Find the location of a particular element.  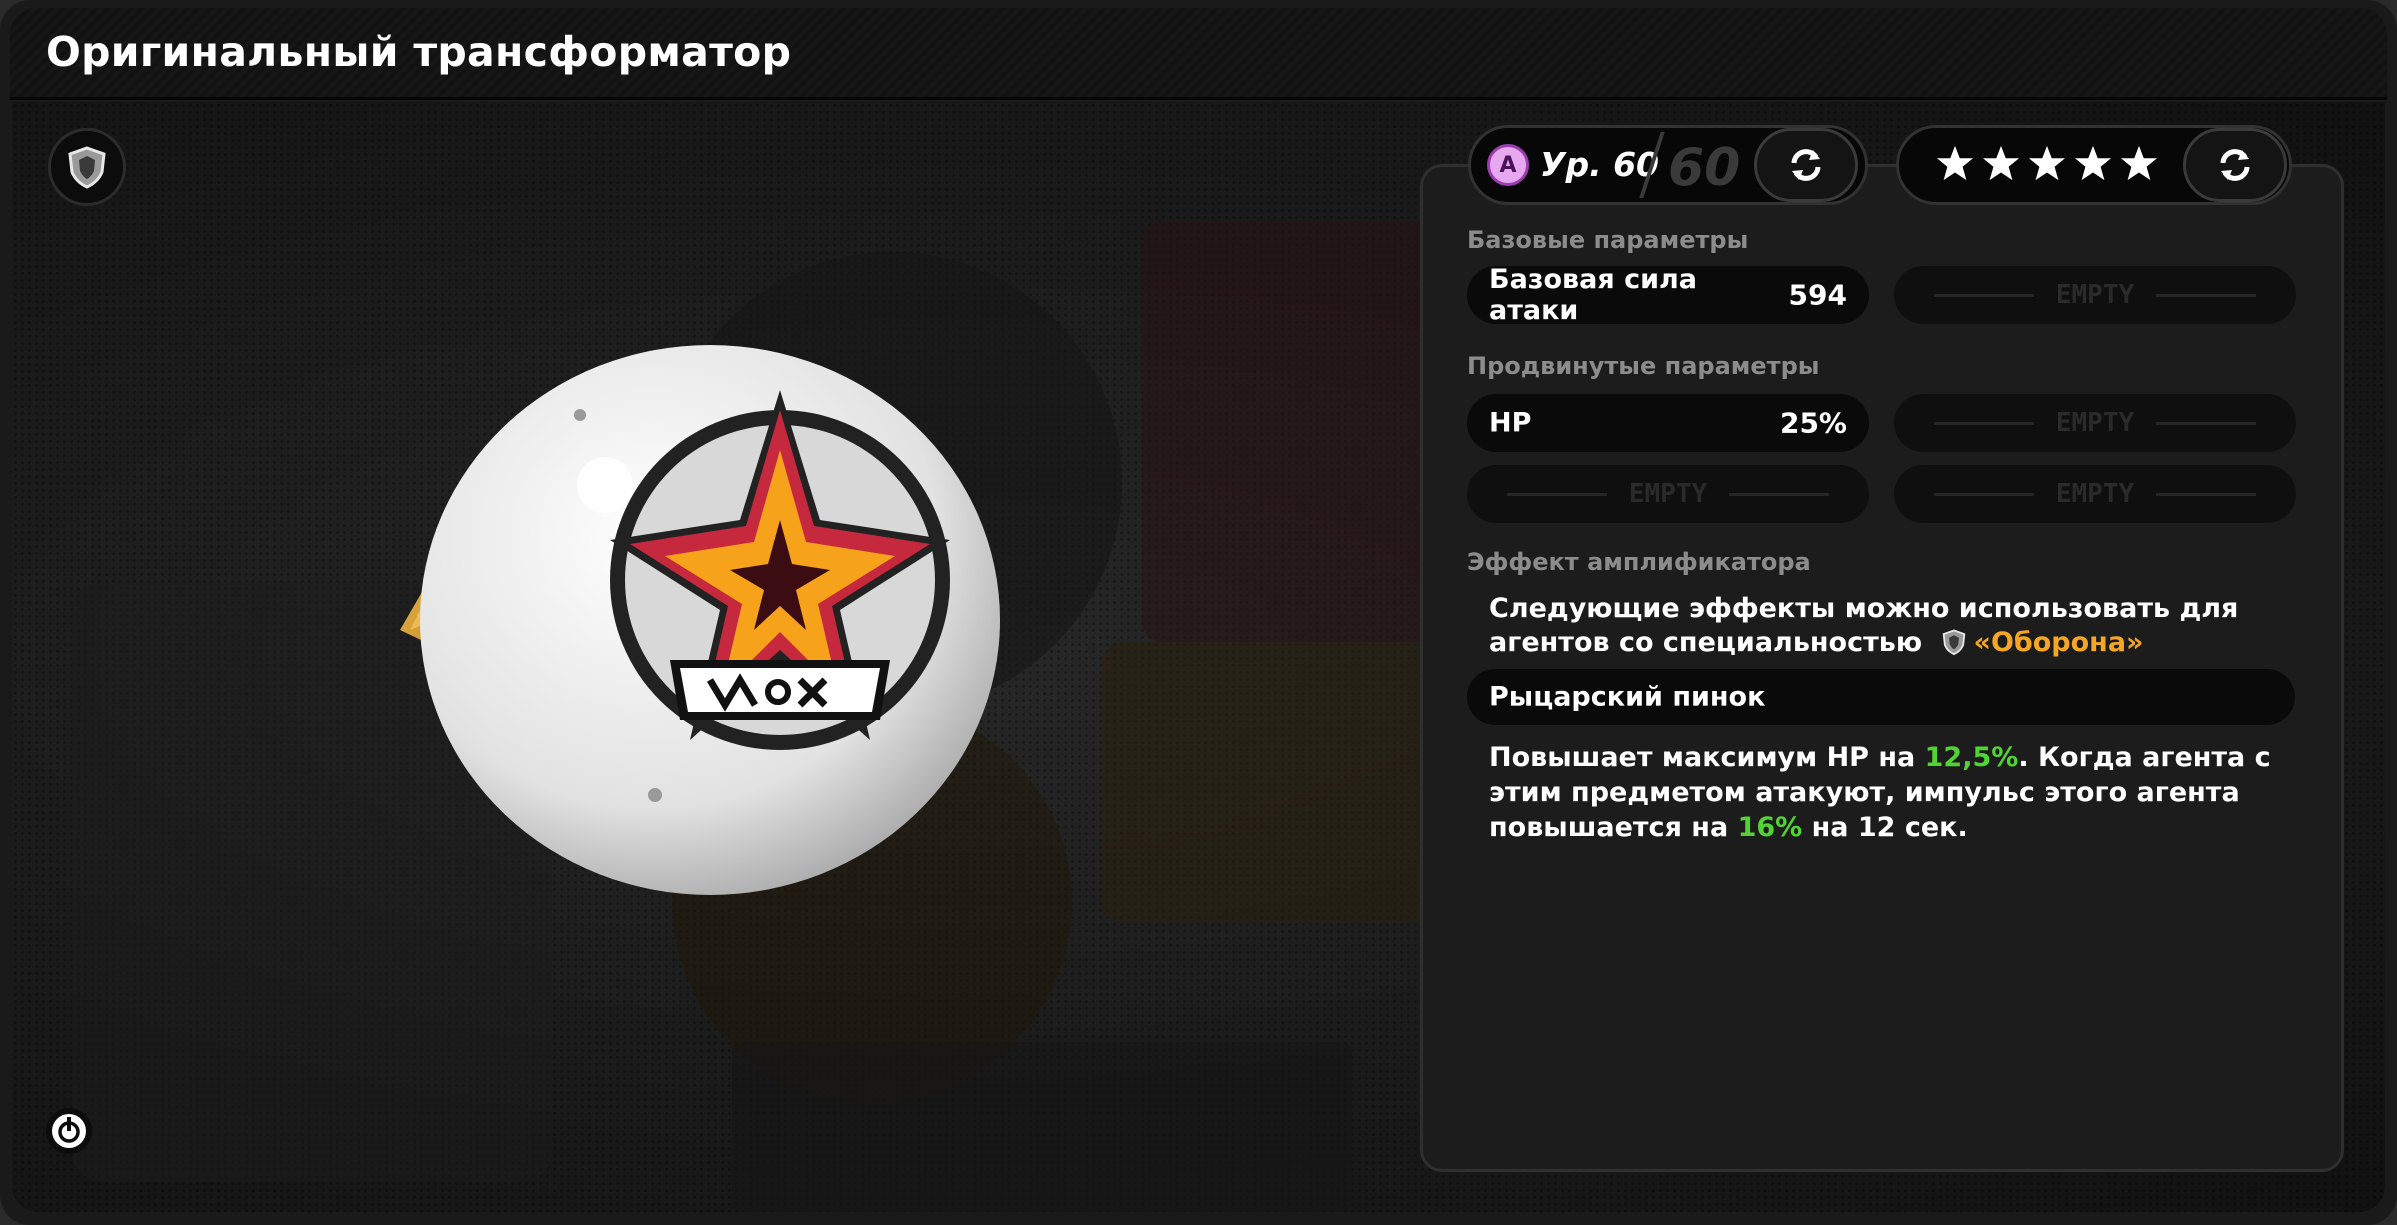

item-model-disc is located at coordinates (710, 620).